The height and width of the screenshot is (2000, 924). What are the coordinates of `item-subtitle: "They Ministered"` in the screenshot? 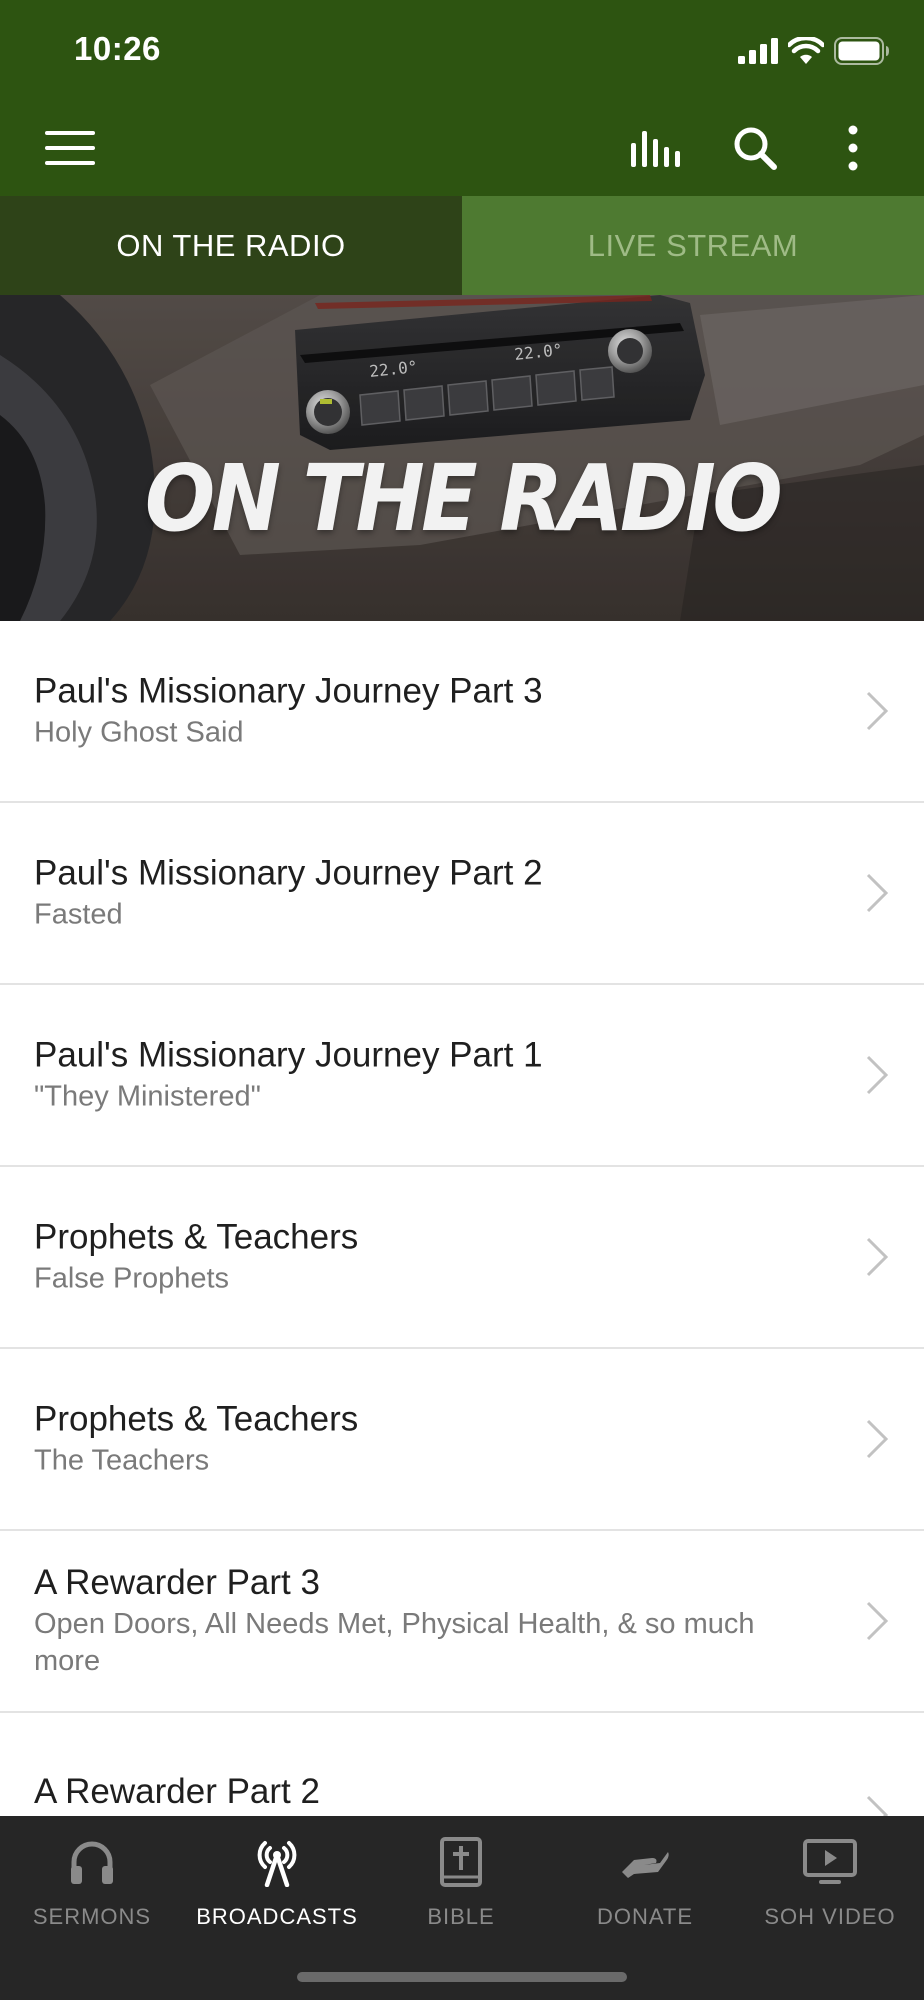 It's located at (147, 1096).